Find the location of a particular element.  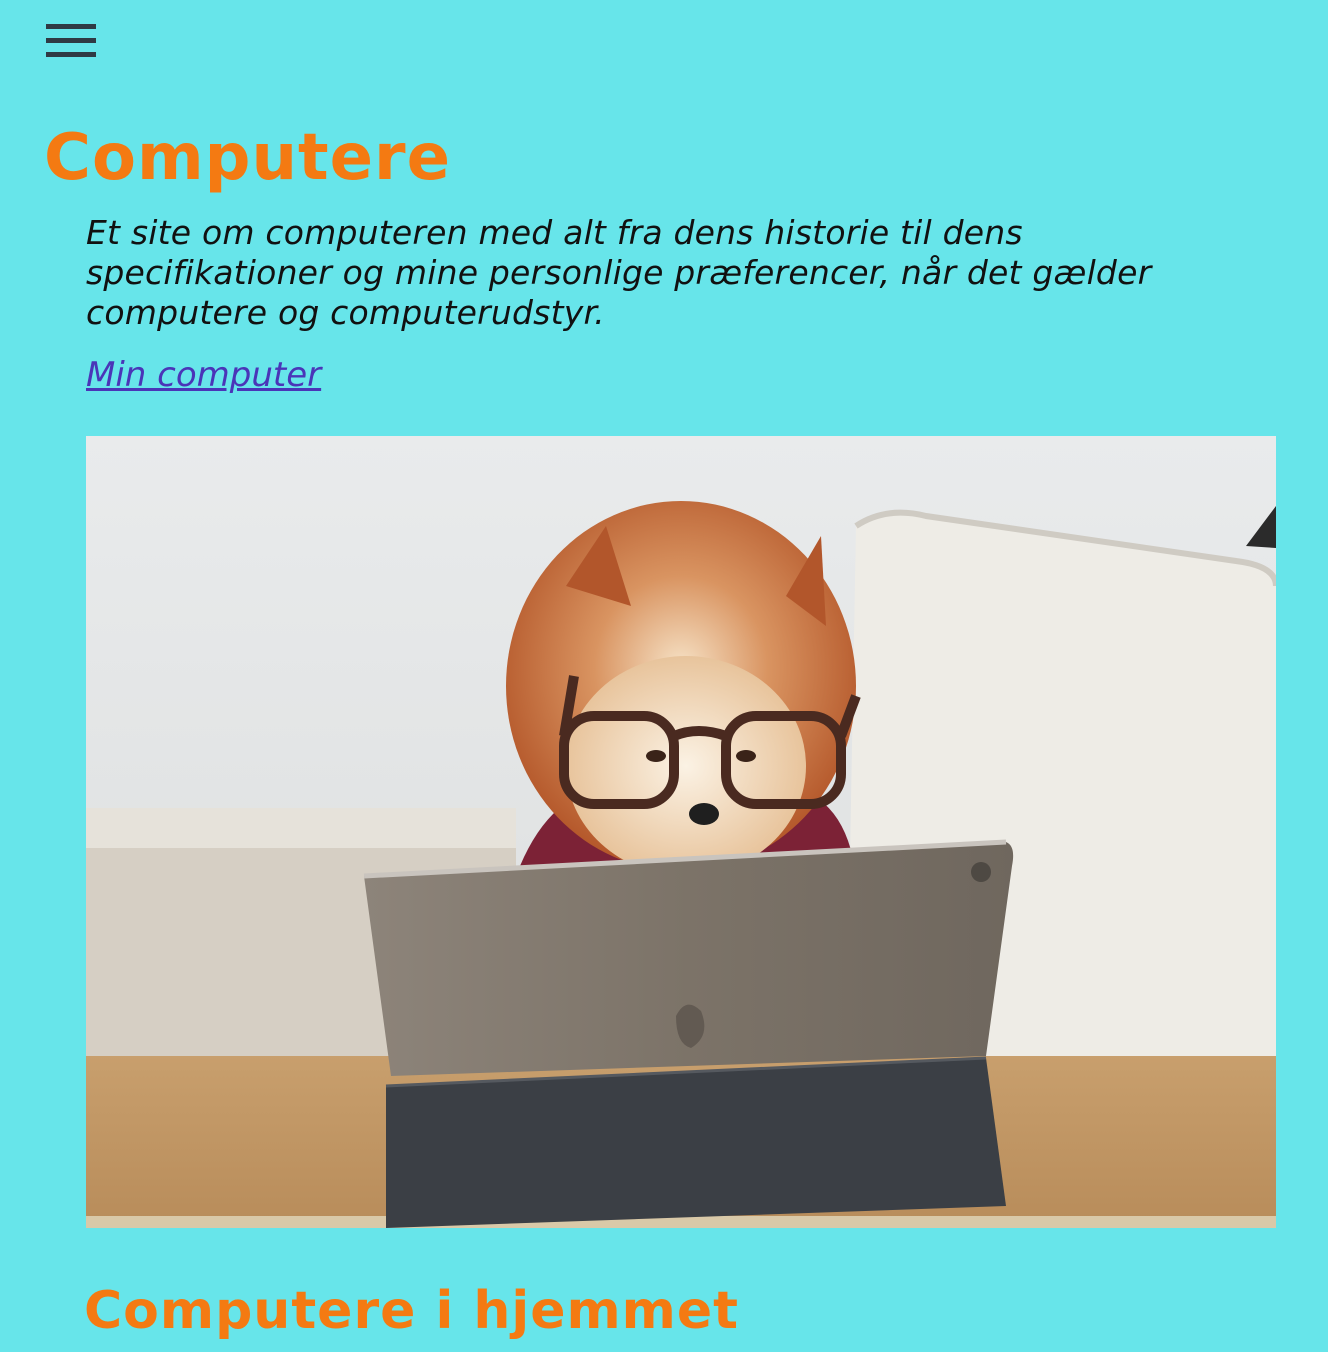

min-computer-link: Min computer is located at coordinates (203, 375).